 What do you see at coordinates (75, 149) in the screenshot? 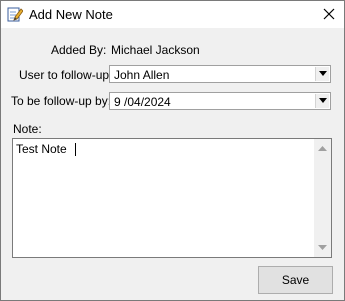
I see `text-caret` at bounding box center [75, 149].